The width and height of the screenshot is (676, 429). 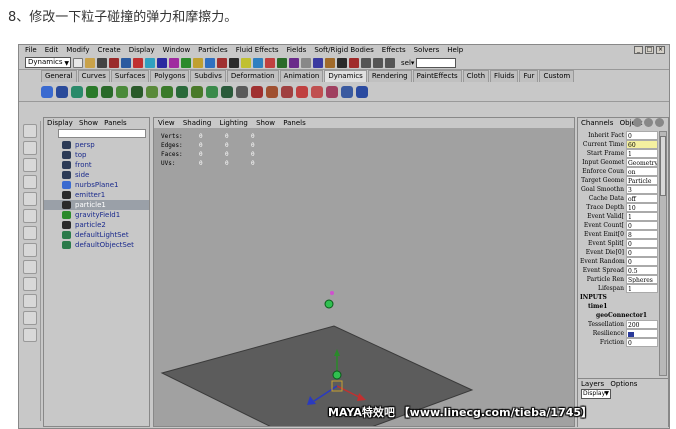 I want to click on outliner-item-gravityField1: gravityField1, so click(x=96, y=215).